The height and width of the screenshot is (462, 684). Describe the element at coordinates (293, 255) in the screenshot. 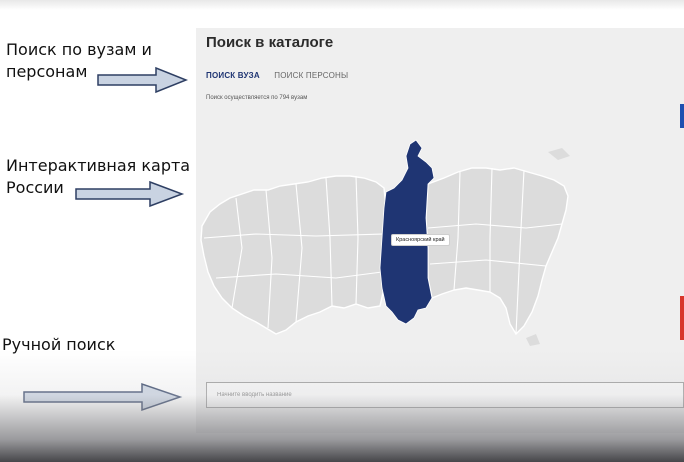

I see `map-region-west` at that location.